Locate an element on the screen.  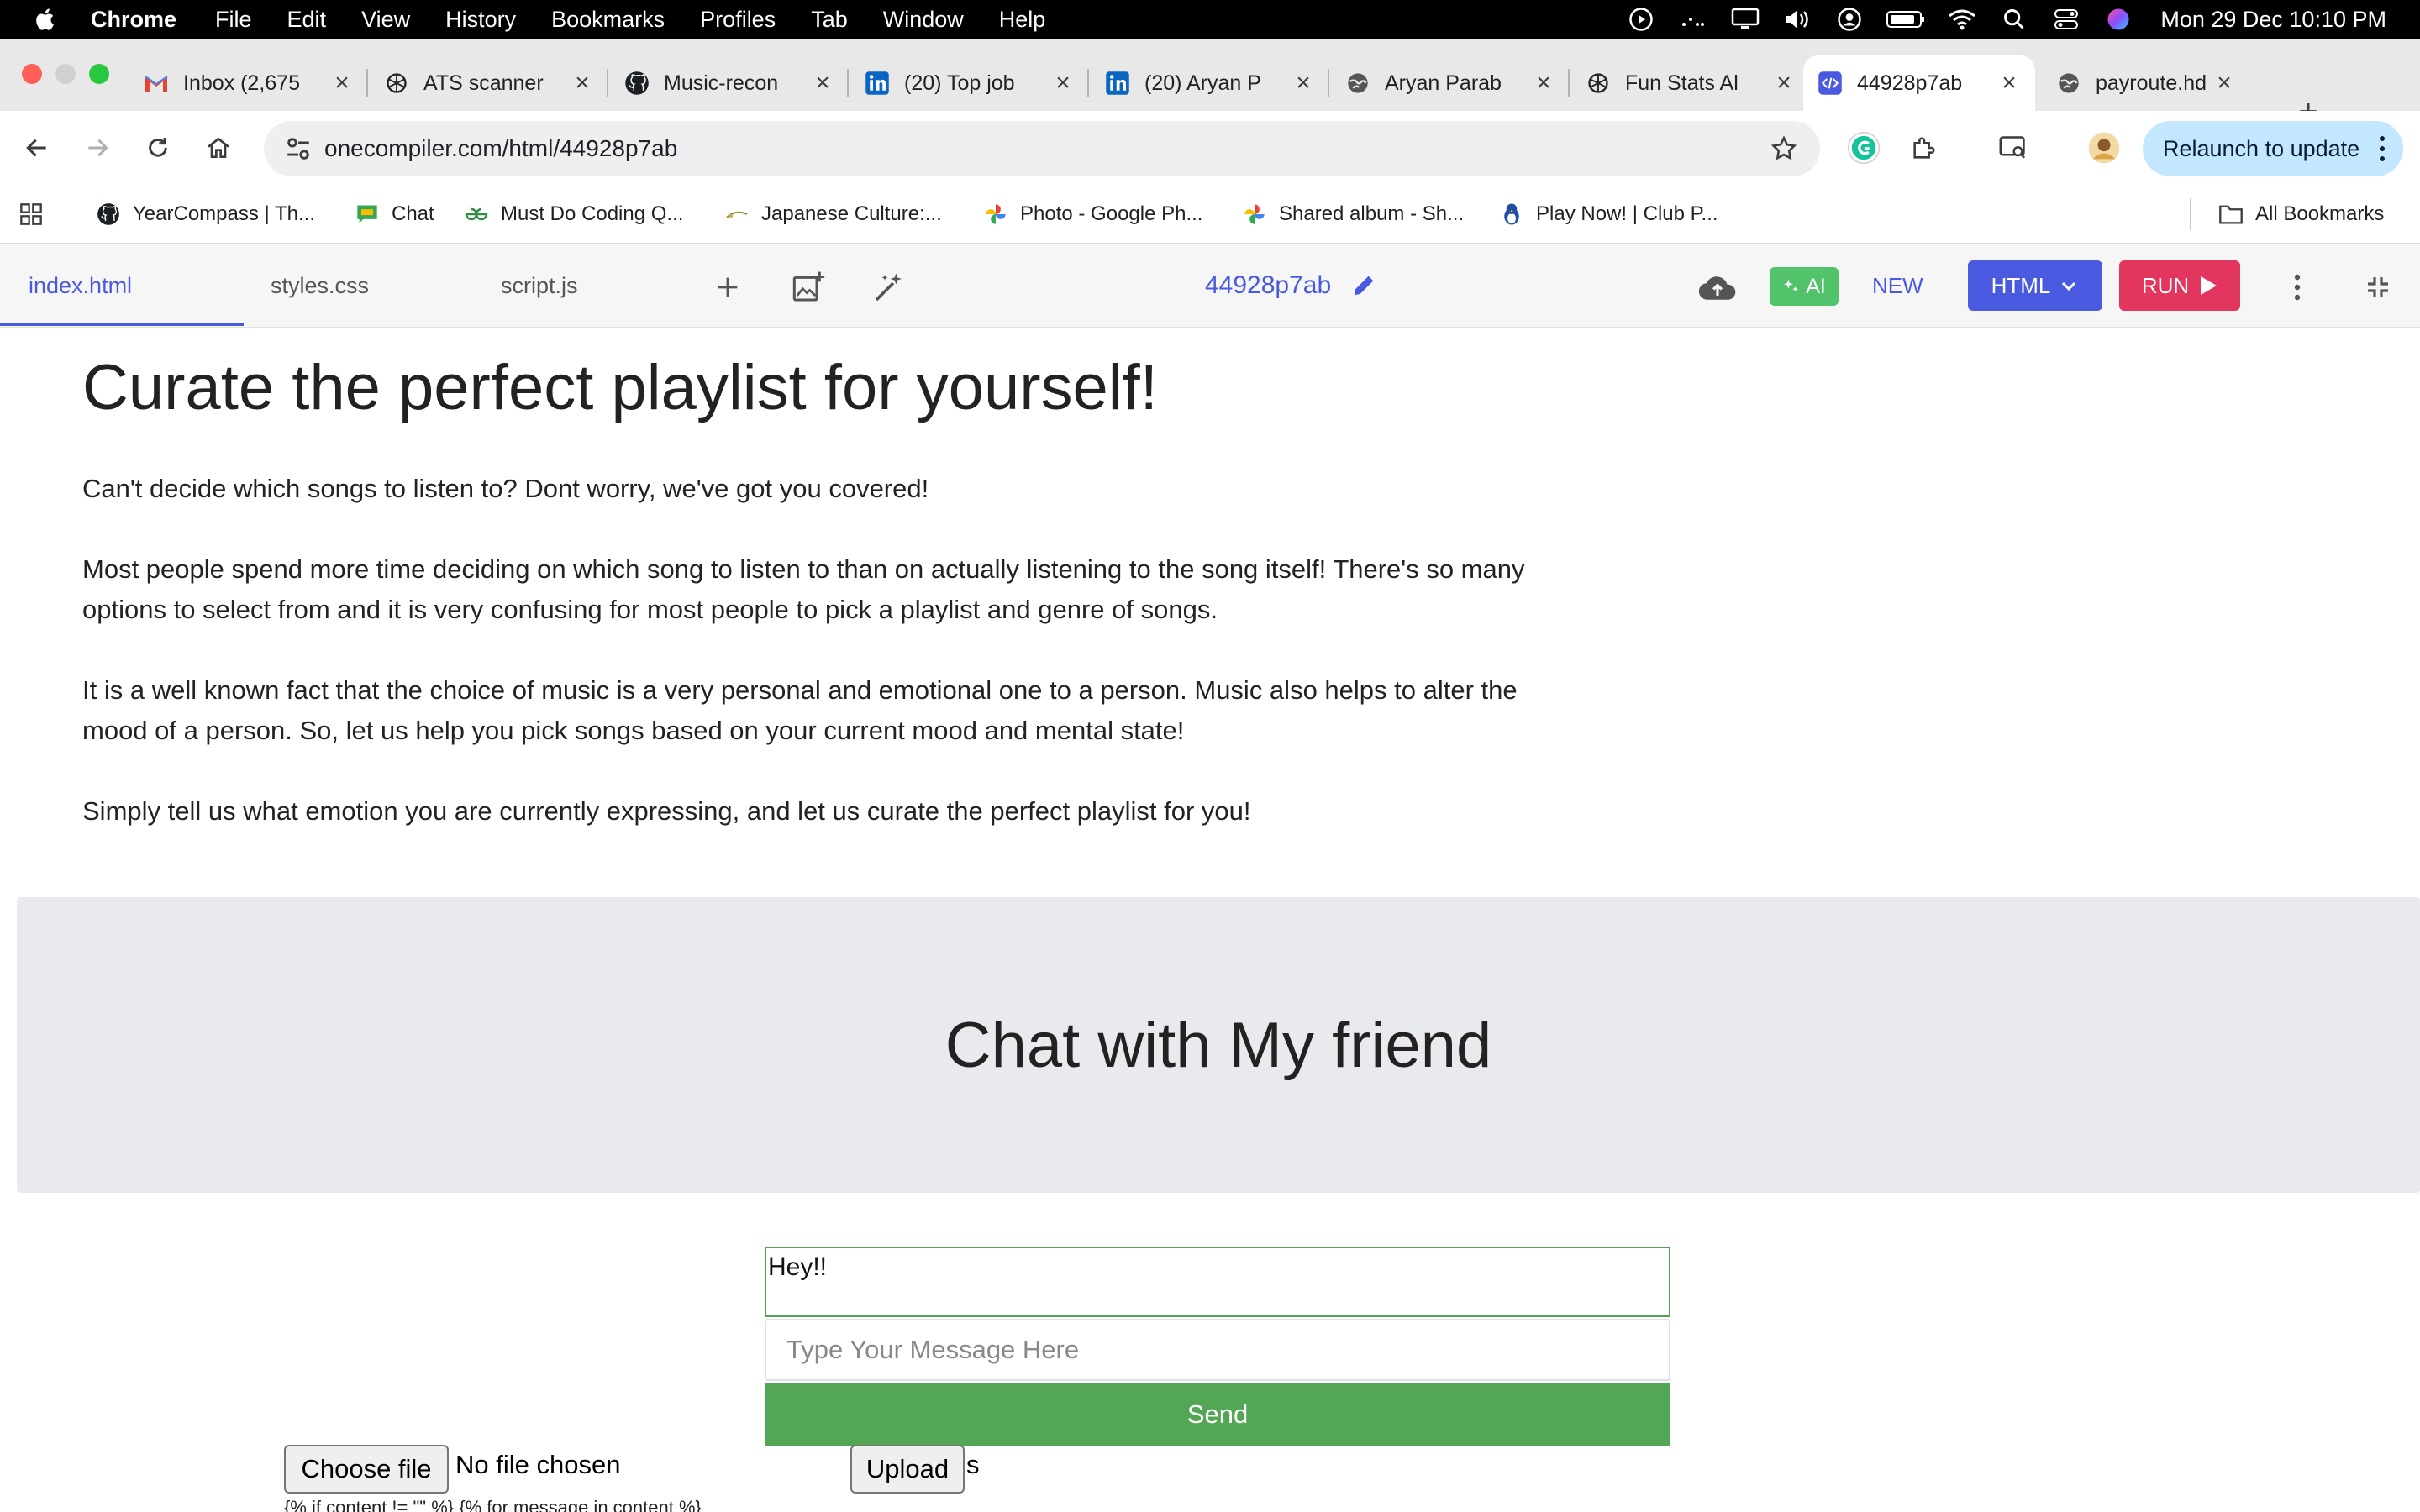
upload-button: Upload is located at coordinates (907, 1469).